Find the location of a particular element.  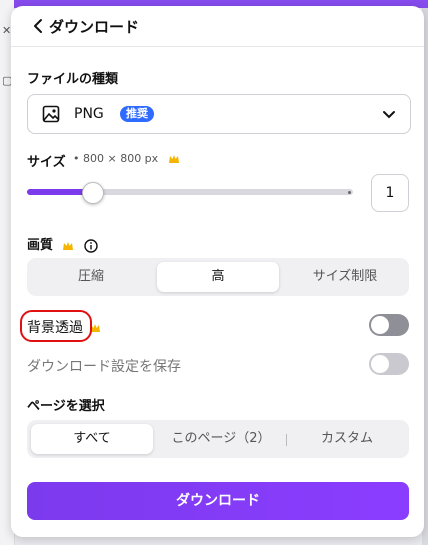

file-type-label: ファイルの種類 is located at coordinates (73, 79).